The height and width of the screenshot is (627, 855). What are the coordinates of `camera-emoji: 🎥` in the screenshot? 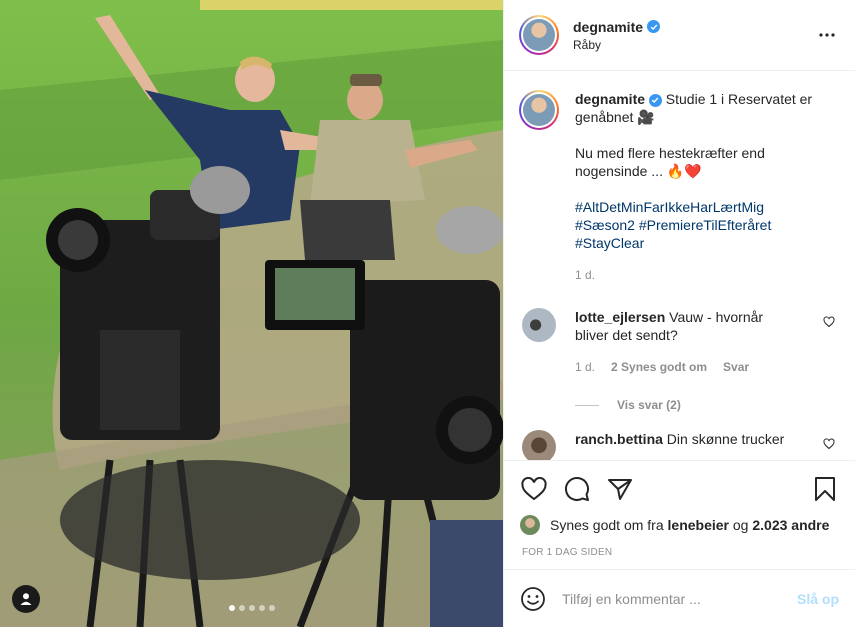 It's located at (646, 117).